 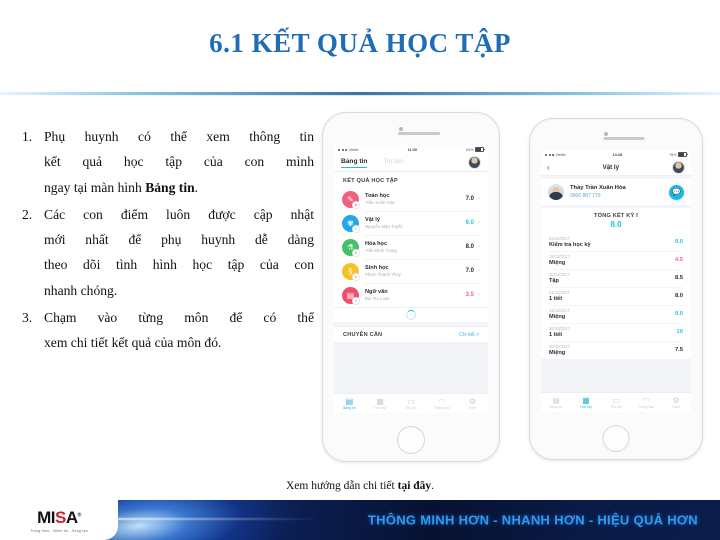 I want to click on status-bar: Viettel 14:28 76%, so click(x=616, y=154).